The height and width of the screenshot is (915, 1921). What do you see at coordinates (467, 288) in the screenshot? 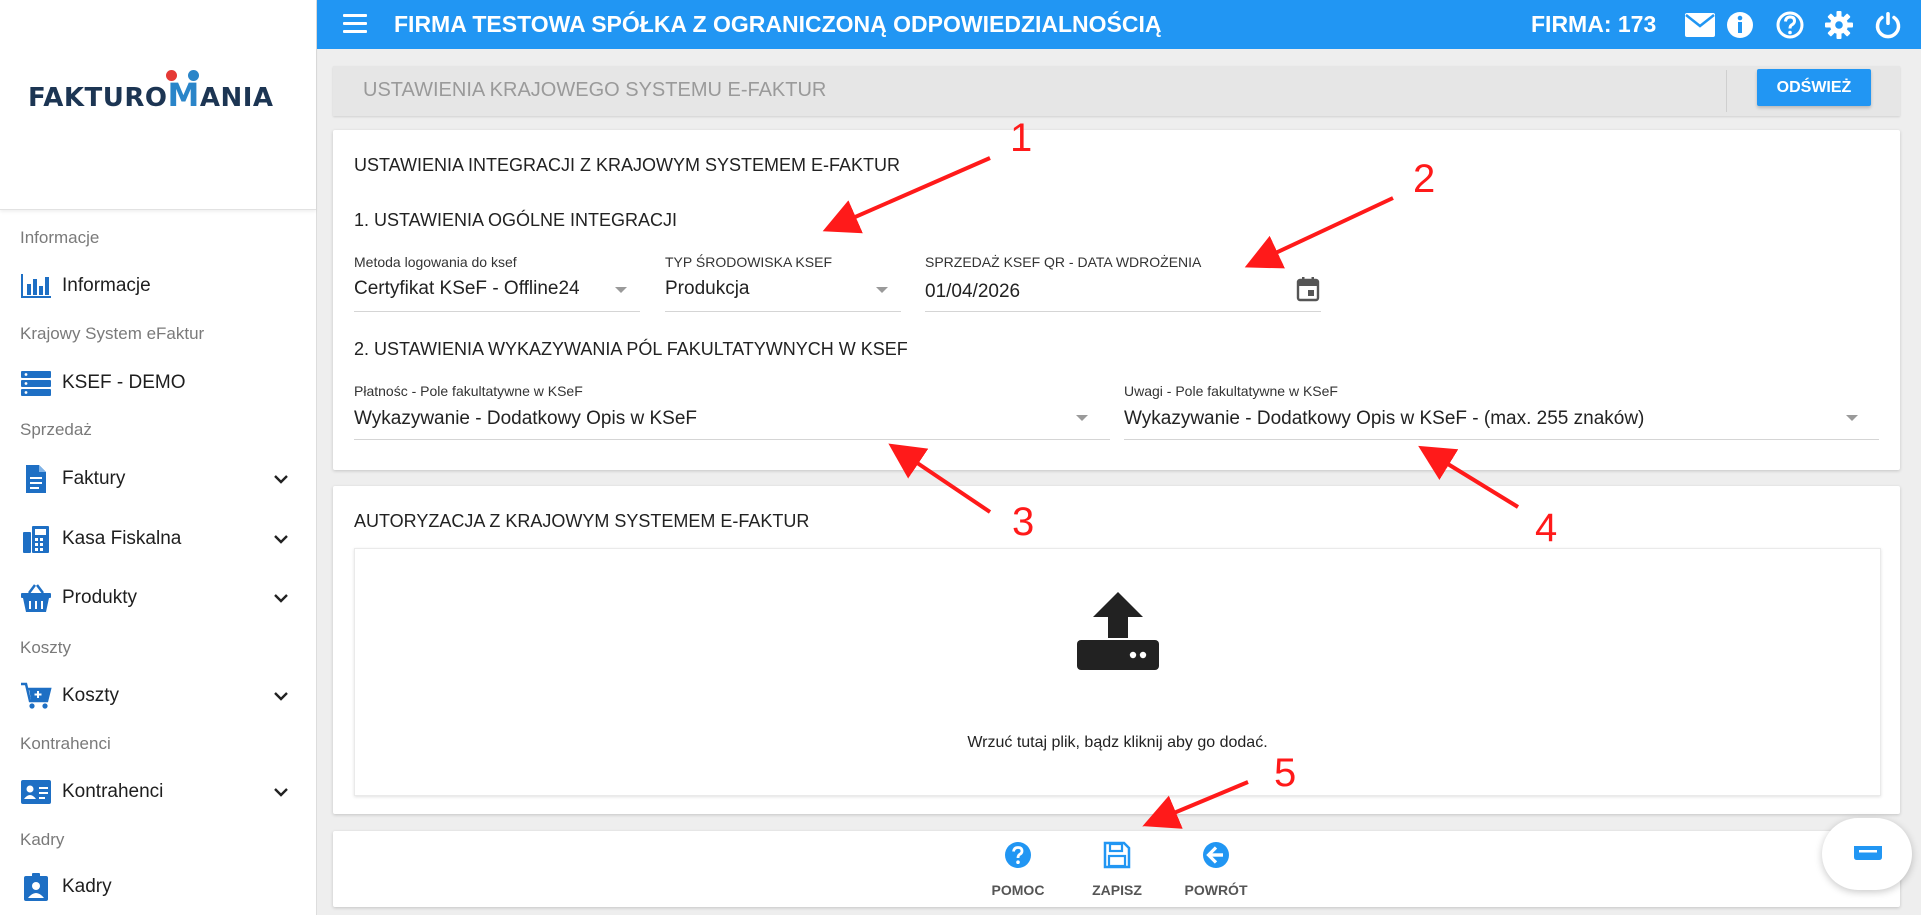
I see `login-method-value: Certyfikat KSeF - Offline24` at bounding box center [467, 288].